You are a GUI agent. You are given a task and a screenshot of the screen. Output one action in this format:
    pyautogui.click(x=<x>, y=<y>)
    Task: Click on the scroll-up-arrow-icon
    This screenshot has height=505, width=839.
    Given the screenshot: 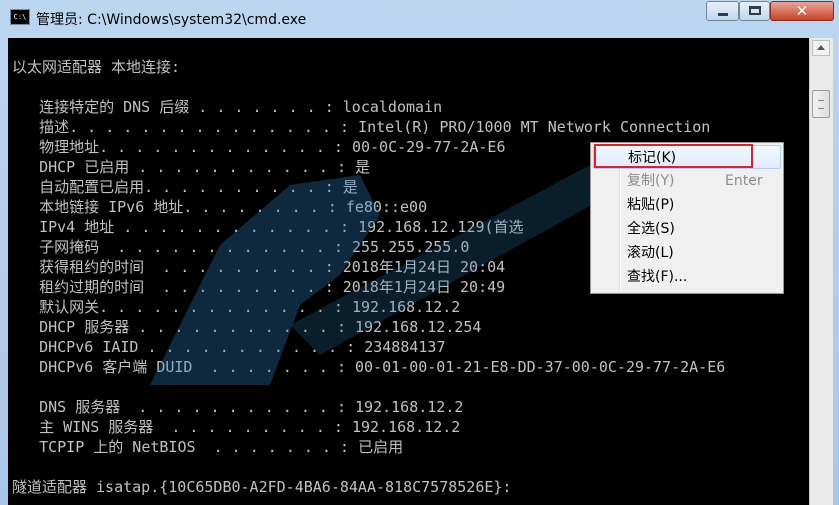 What is the action you would take?
    pyautogui.click(x=821, y=48)
    